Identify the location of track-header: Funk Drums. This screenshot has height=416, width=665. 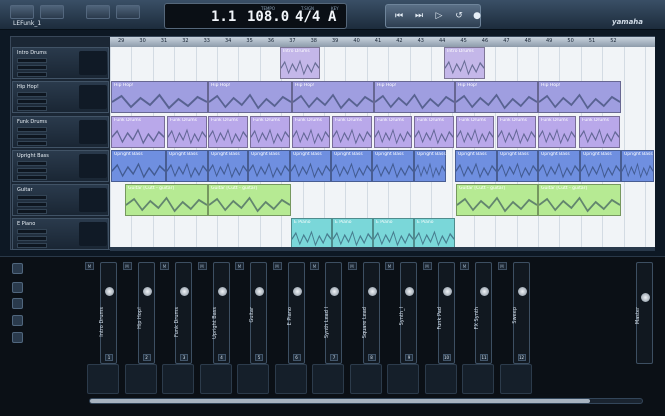
(60, 132).